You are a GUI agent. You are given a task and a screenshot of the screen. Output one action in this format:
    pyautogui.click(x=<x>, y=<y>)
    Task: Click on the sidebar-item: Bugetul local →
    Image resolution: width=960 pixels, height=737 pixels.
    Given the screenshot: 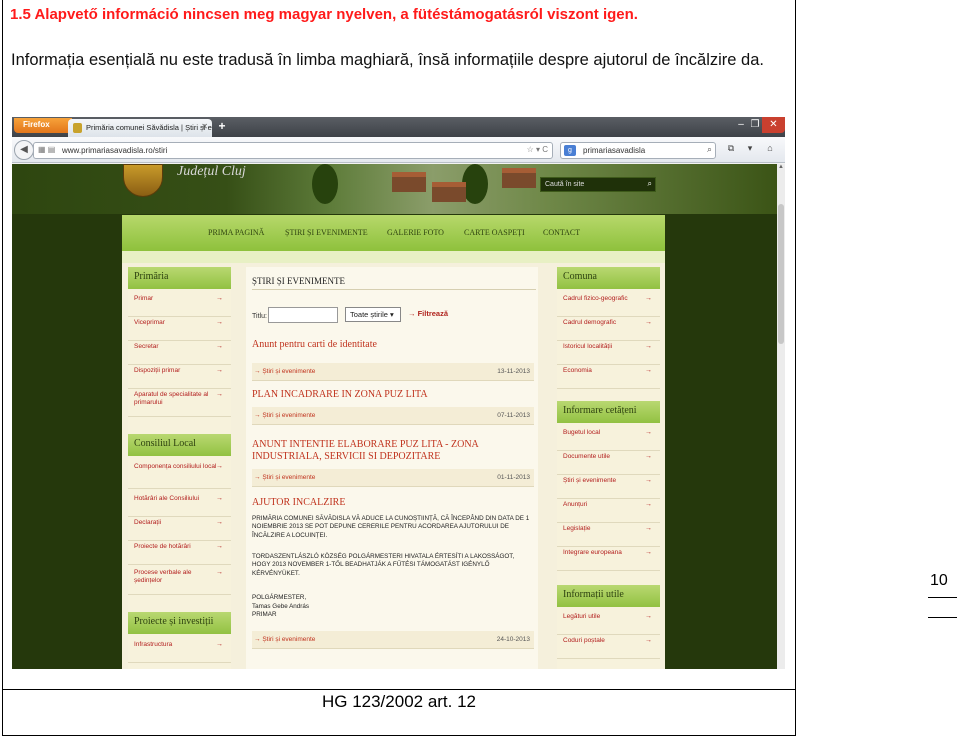 What is the action you would take?
    pyautogui.click(x=608, y=440)
    